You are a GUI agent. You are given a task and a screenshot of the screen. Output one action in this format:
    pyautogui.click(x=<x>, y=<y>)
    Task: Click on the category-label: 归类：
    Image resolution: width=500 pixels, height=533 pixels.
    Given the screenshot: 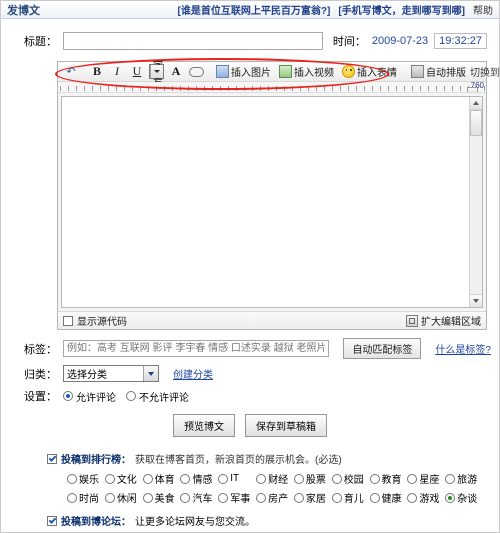 What is the action you would take?
    pyautogui.click(x=40, y=374)
    